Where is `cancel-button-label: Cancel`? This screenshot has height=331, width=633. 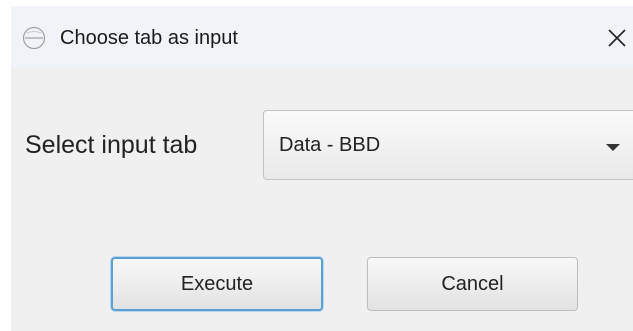
cancel-button-label: Cancel is located at coordinates (472, 283).